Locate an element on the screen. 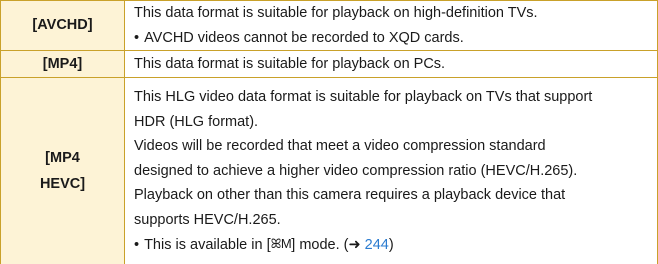 Image resolution: width=658 pixels, height=264 pixels. note-close: ) is located at coordinates (391, 244).